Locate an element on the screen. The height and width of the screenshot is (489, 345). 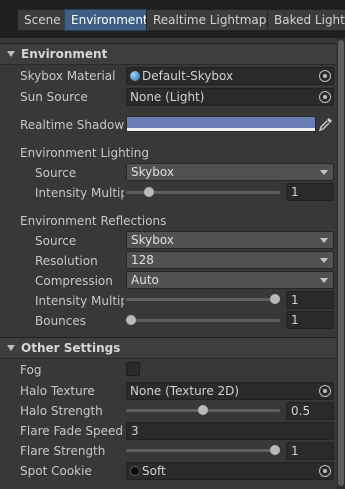
sun-source-label: Sun Source is located at coordinates (54, 97).